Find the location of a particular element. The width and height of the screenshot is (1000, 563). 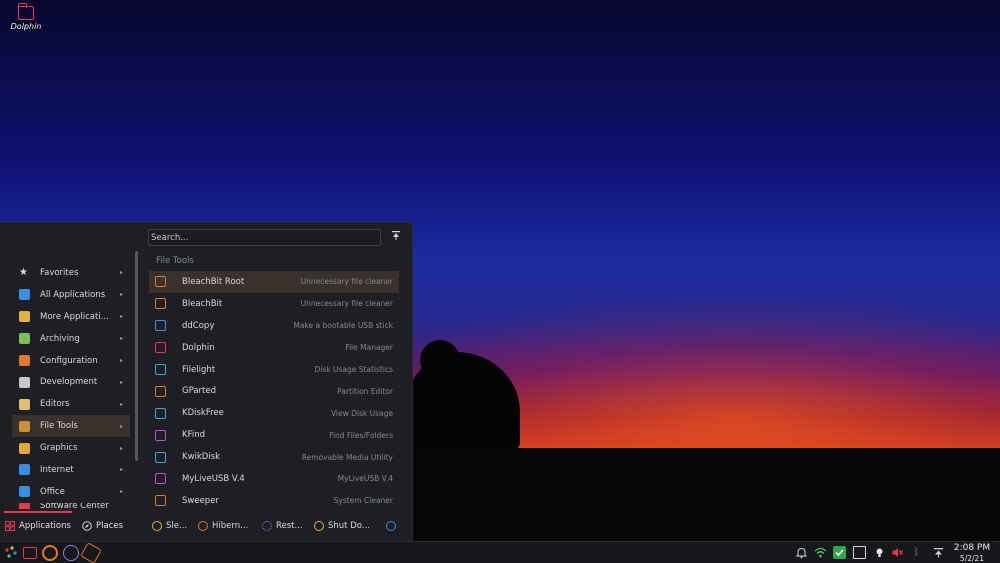

category-item: Development ▸ is located at coordinates (71, 382).